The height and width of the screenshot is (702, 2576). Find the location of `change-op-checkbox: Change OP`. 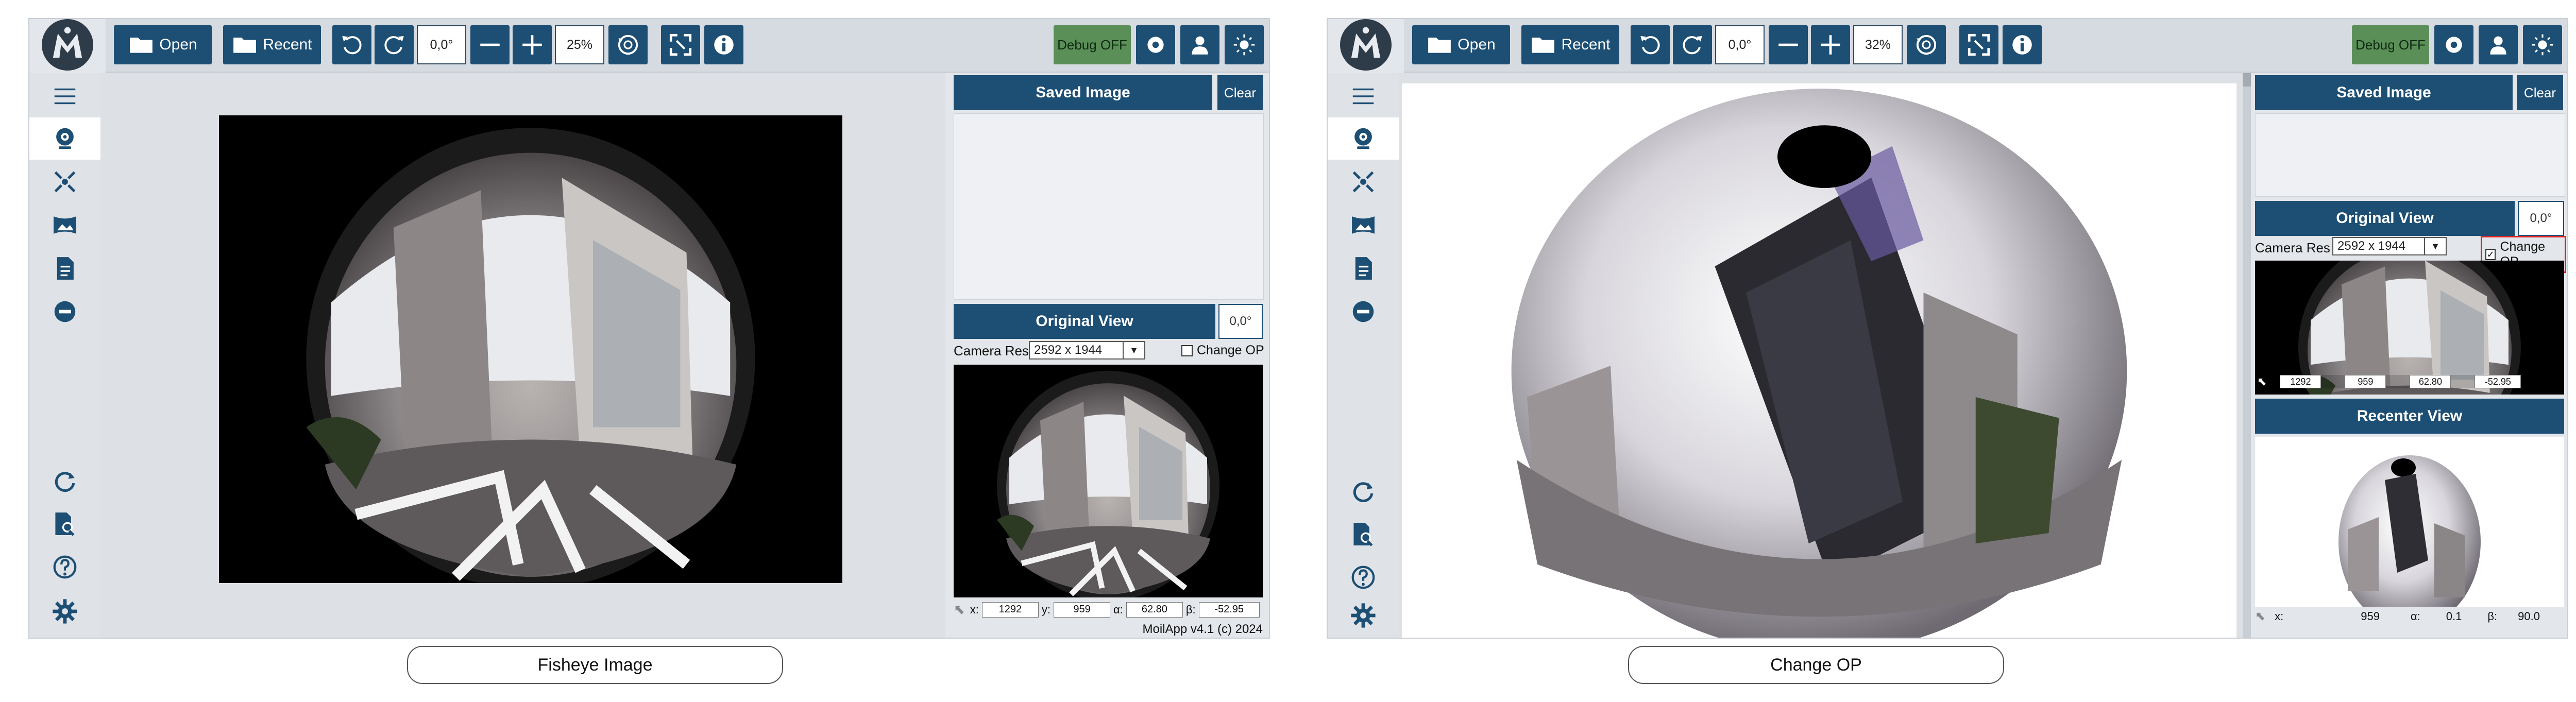

change-op-checkbox: Change OP is located at coordinates (1223, 350).